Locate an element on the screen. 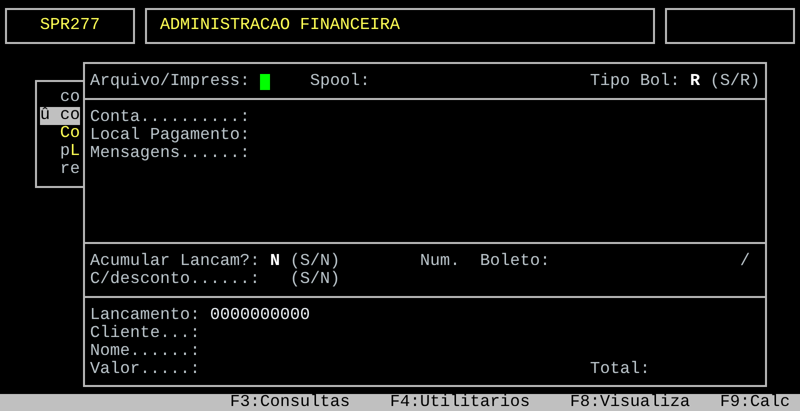 This screenshot has height=411, width=800. field-label: Lancamento: is located at coordinates (145, 316).